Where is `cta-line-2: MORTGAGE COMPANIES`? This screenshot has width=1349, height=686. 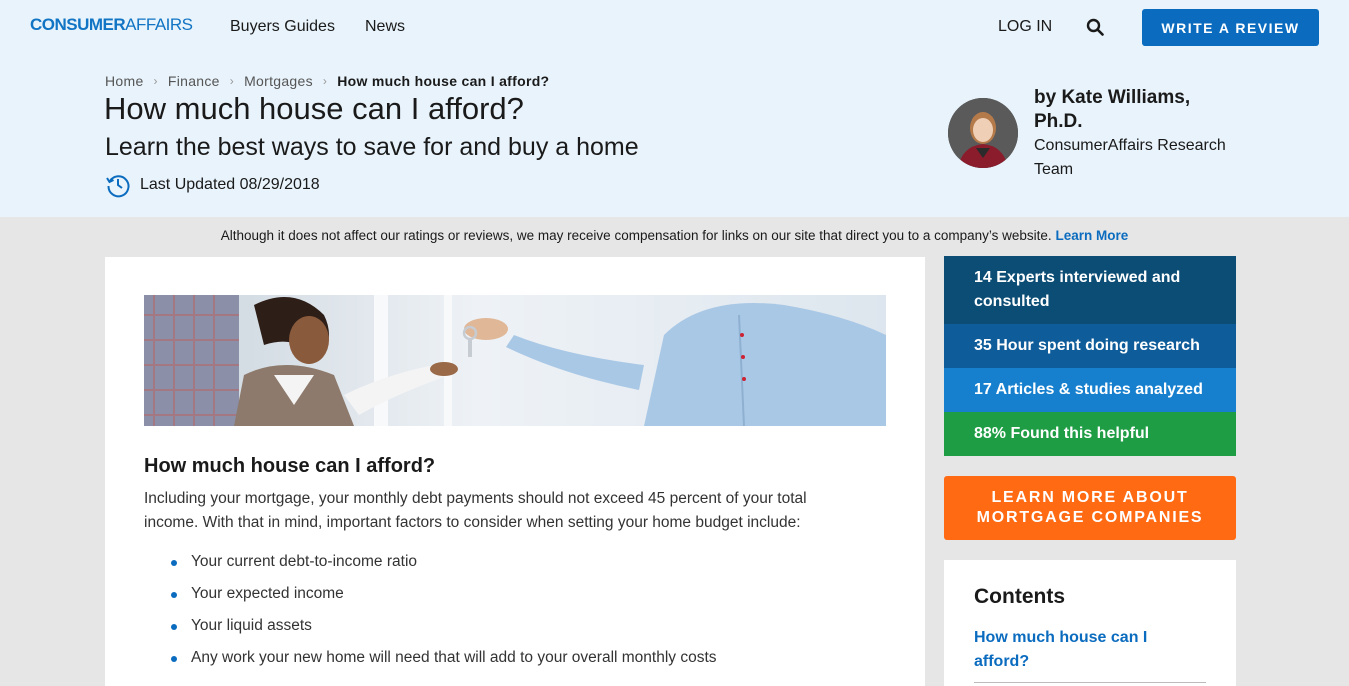
cta-line-2: MORTGAGE COMPANIES is located at coordinates (1090, 517).